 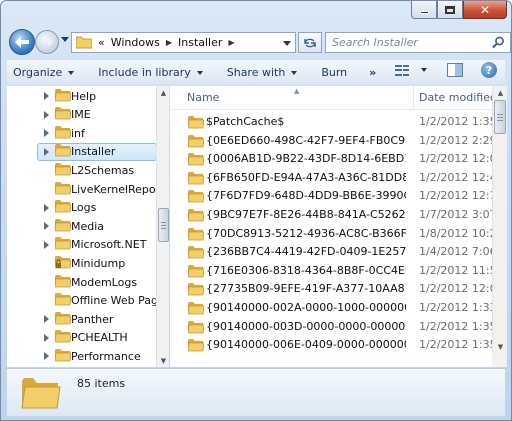 What do you see at coordinates (87, 189) in the screenshot?
I see `nav-tree-item: LiveKernelReports` at bounding box center [87, 189].